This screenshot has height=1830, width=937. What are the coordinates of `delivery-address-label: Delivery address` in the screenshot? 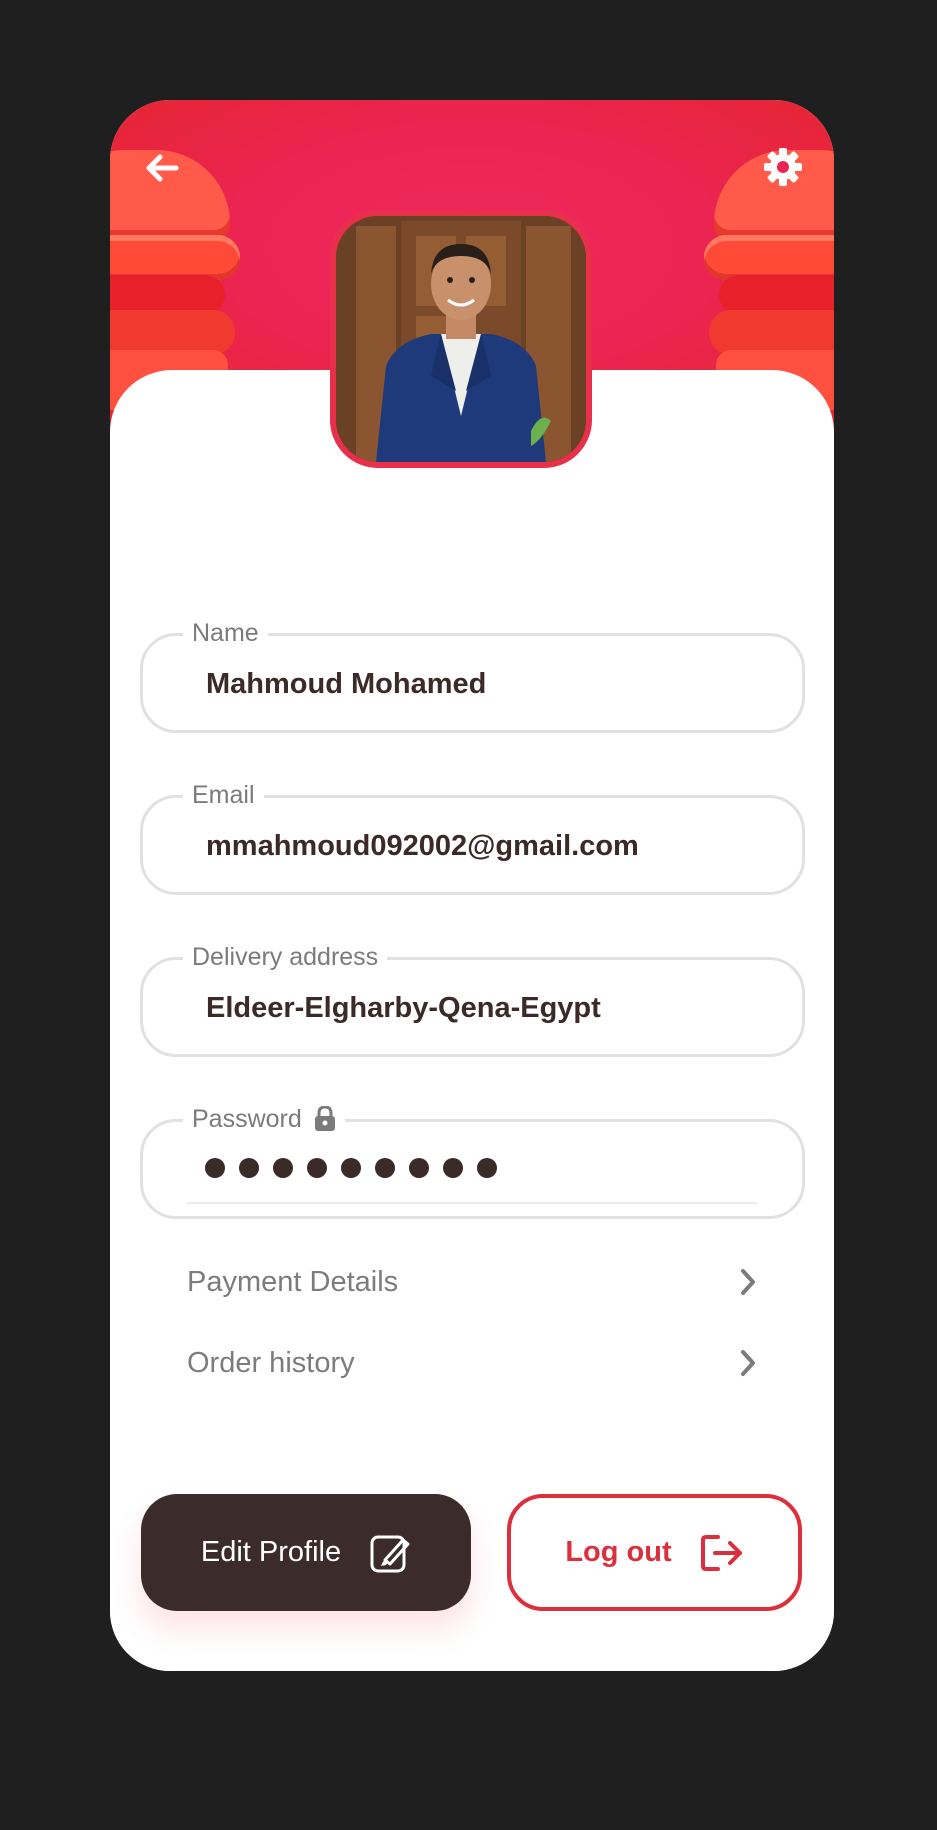 It's located at (285, 957).